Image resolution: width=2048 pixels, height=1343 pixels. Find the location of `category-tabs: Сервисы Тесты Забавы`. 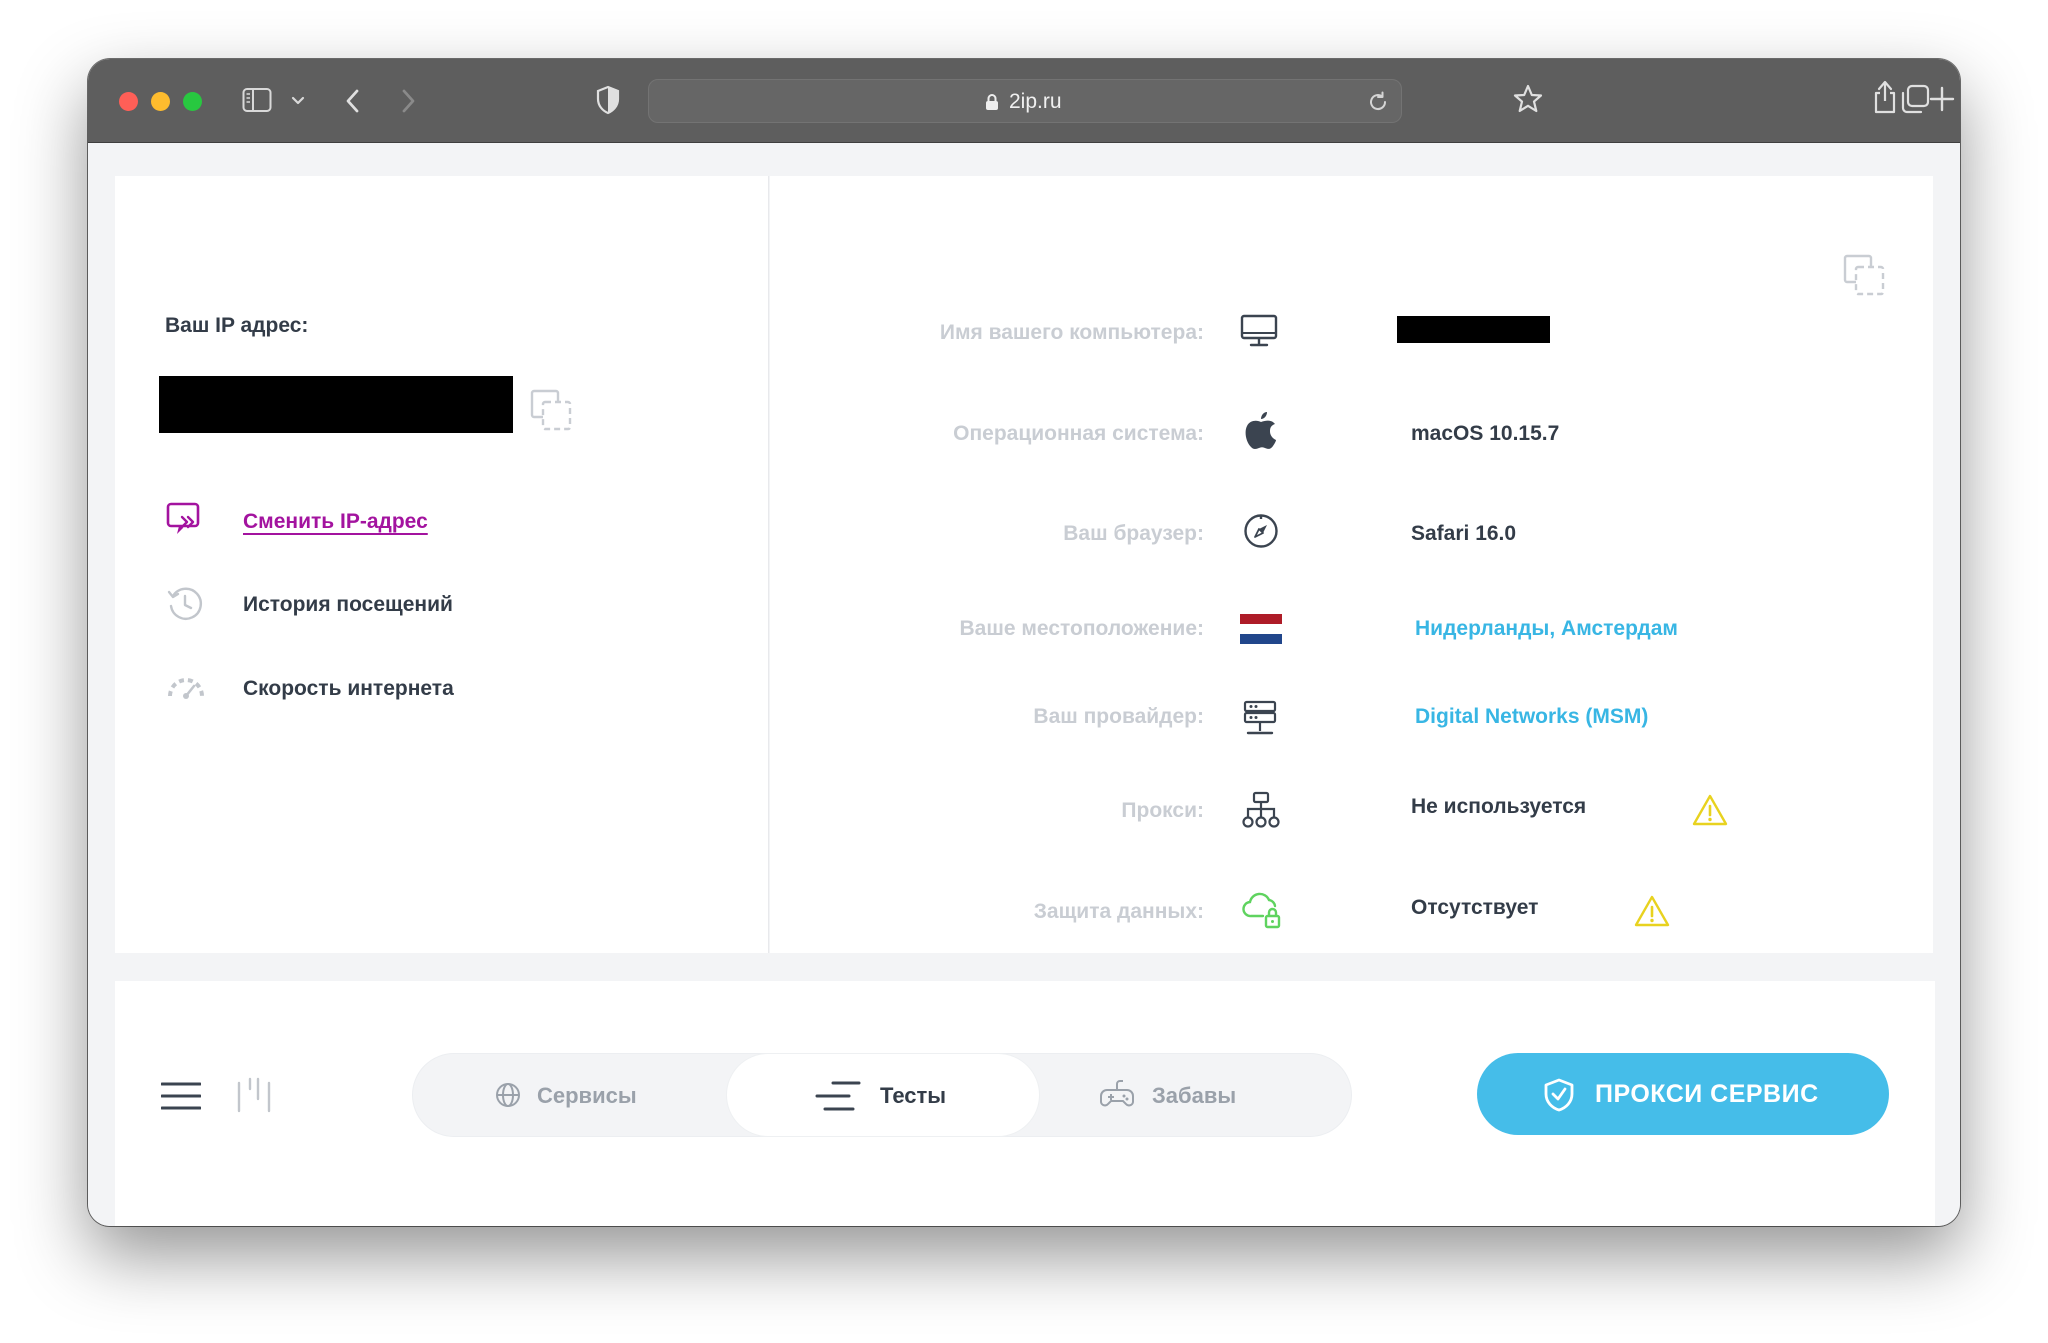

category-tabs: Сервисы Тесты Забавы is located at coordinates (882, 1095).